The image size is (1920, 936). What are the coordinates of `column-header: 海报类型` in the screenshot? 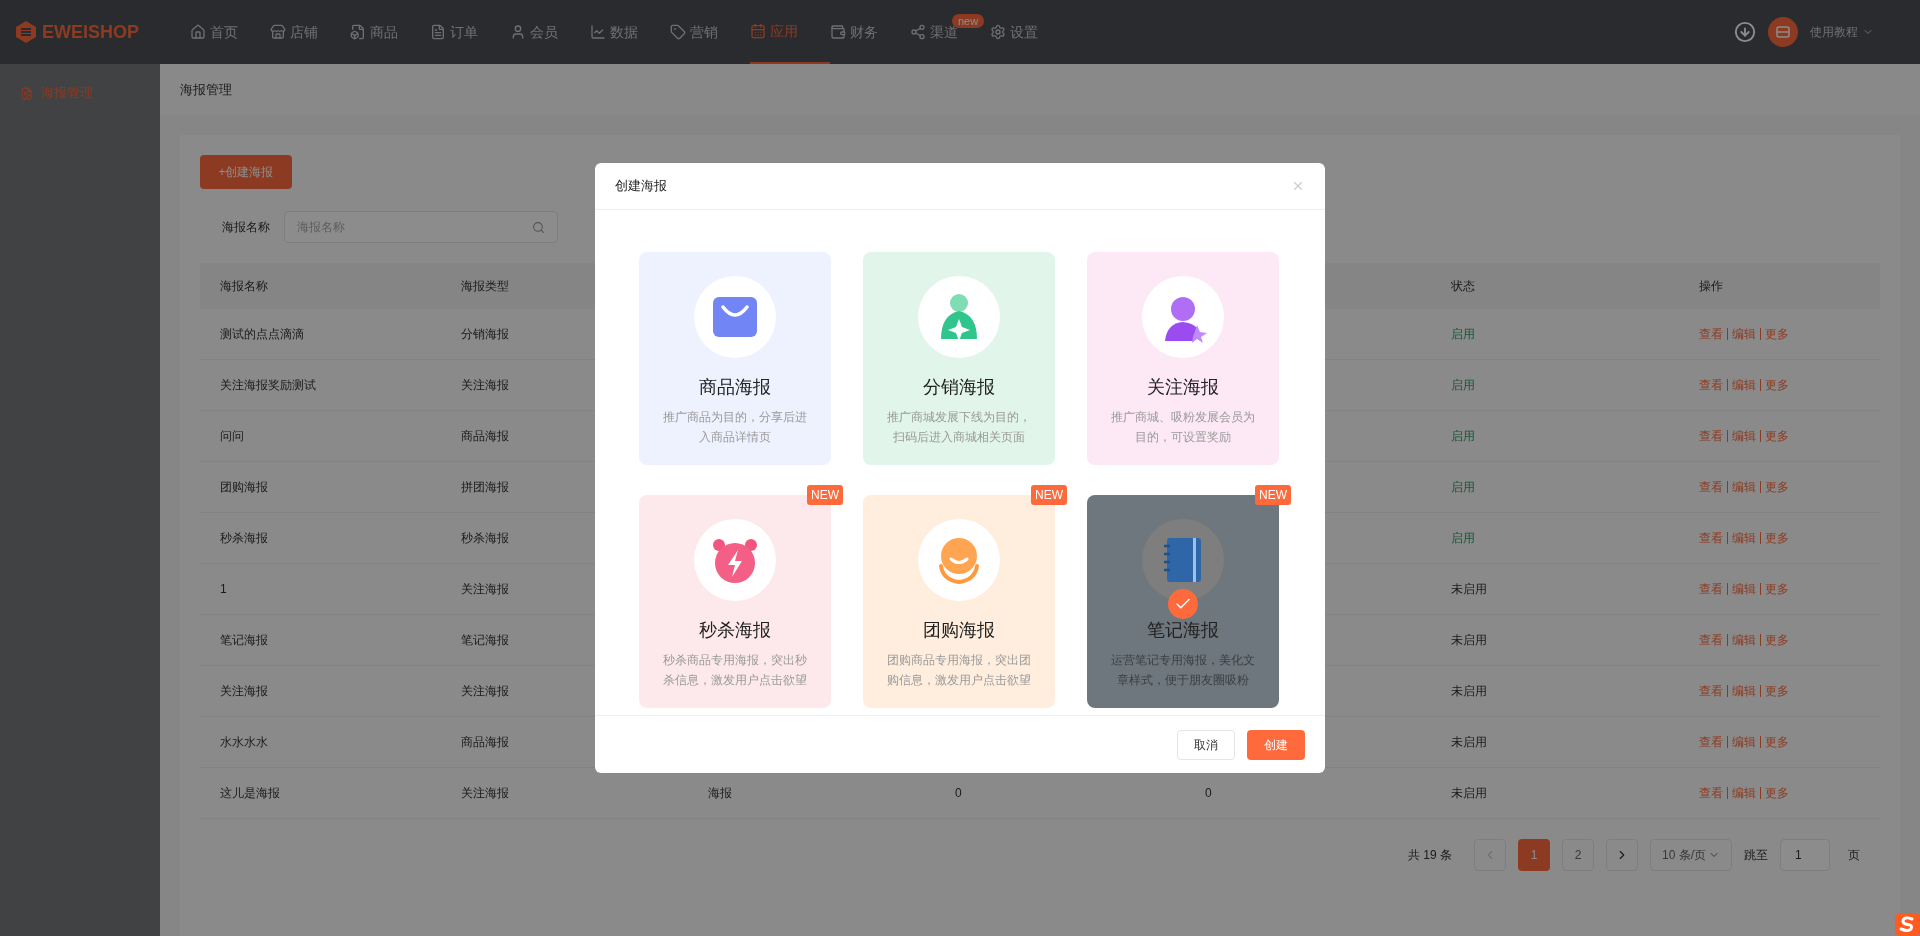 It's located at (485, 286).